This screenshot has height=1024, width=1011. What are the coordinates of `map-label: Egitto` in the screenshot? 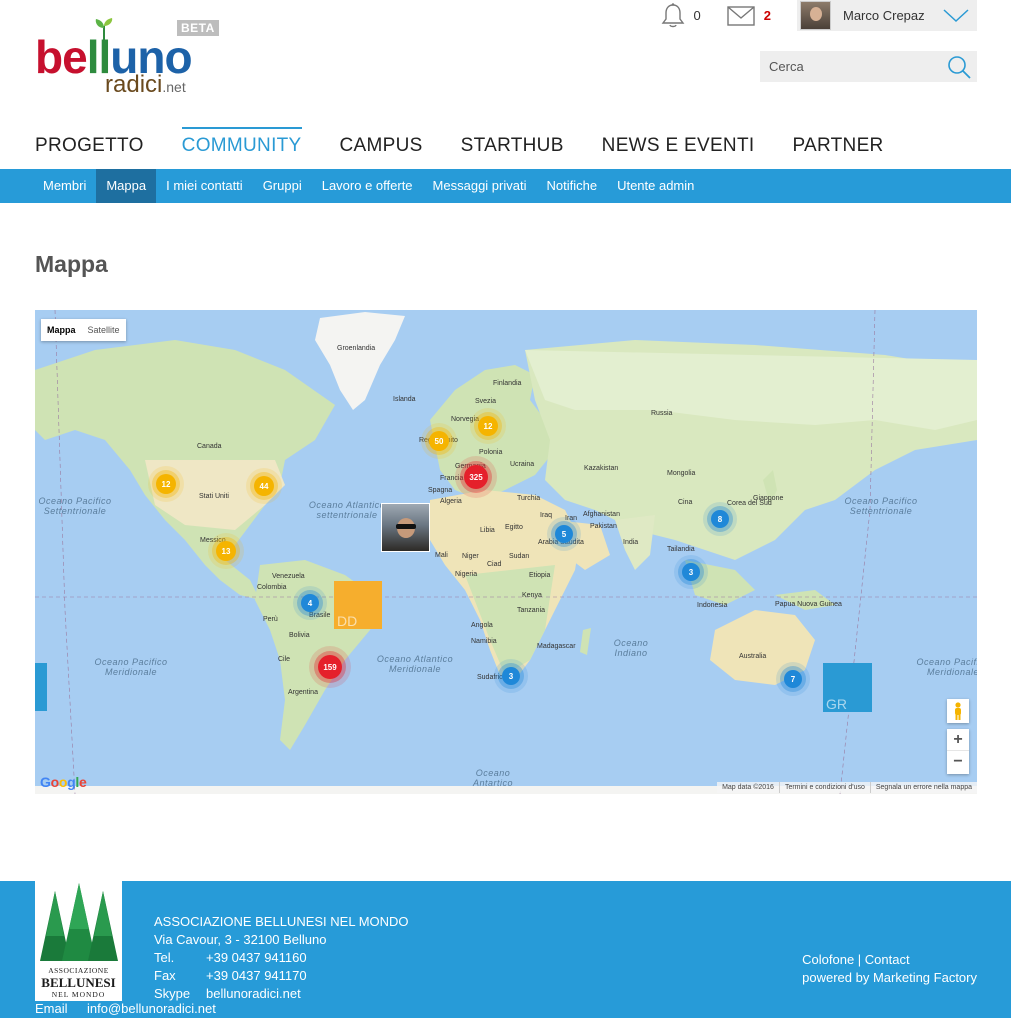 It's located at (514, 527).